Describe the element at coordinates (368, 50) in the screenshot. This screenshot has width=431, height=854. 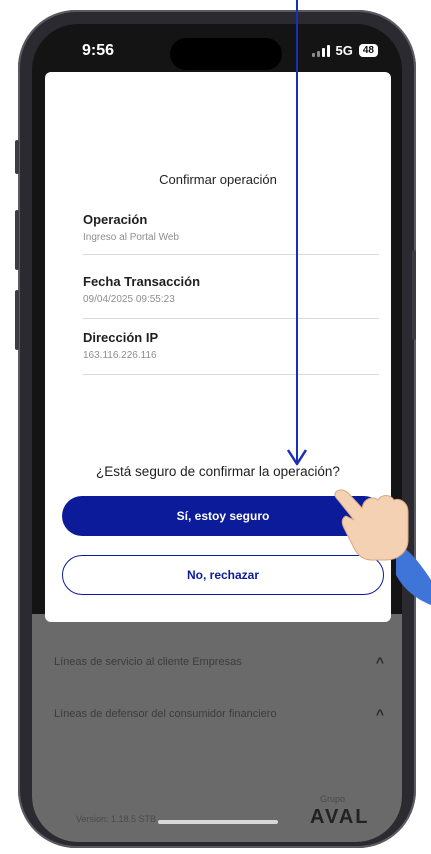
I see `battery-icon: 48` at that location.